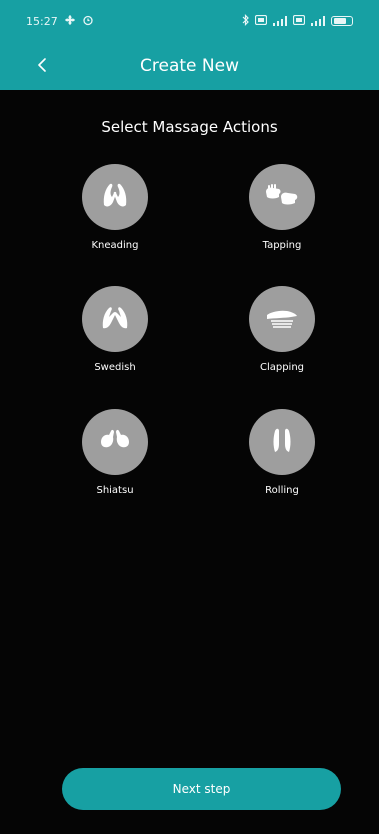  I want to click on bluetooth-icon, so click(246, 21).